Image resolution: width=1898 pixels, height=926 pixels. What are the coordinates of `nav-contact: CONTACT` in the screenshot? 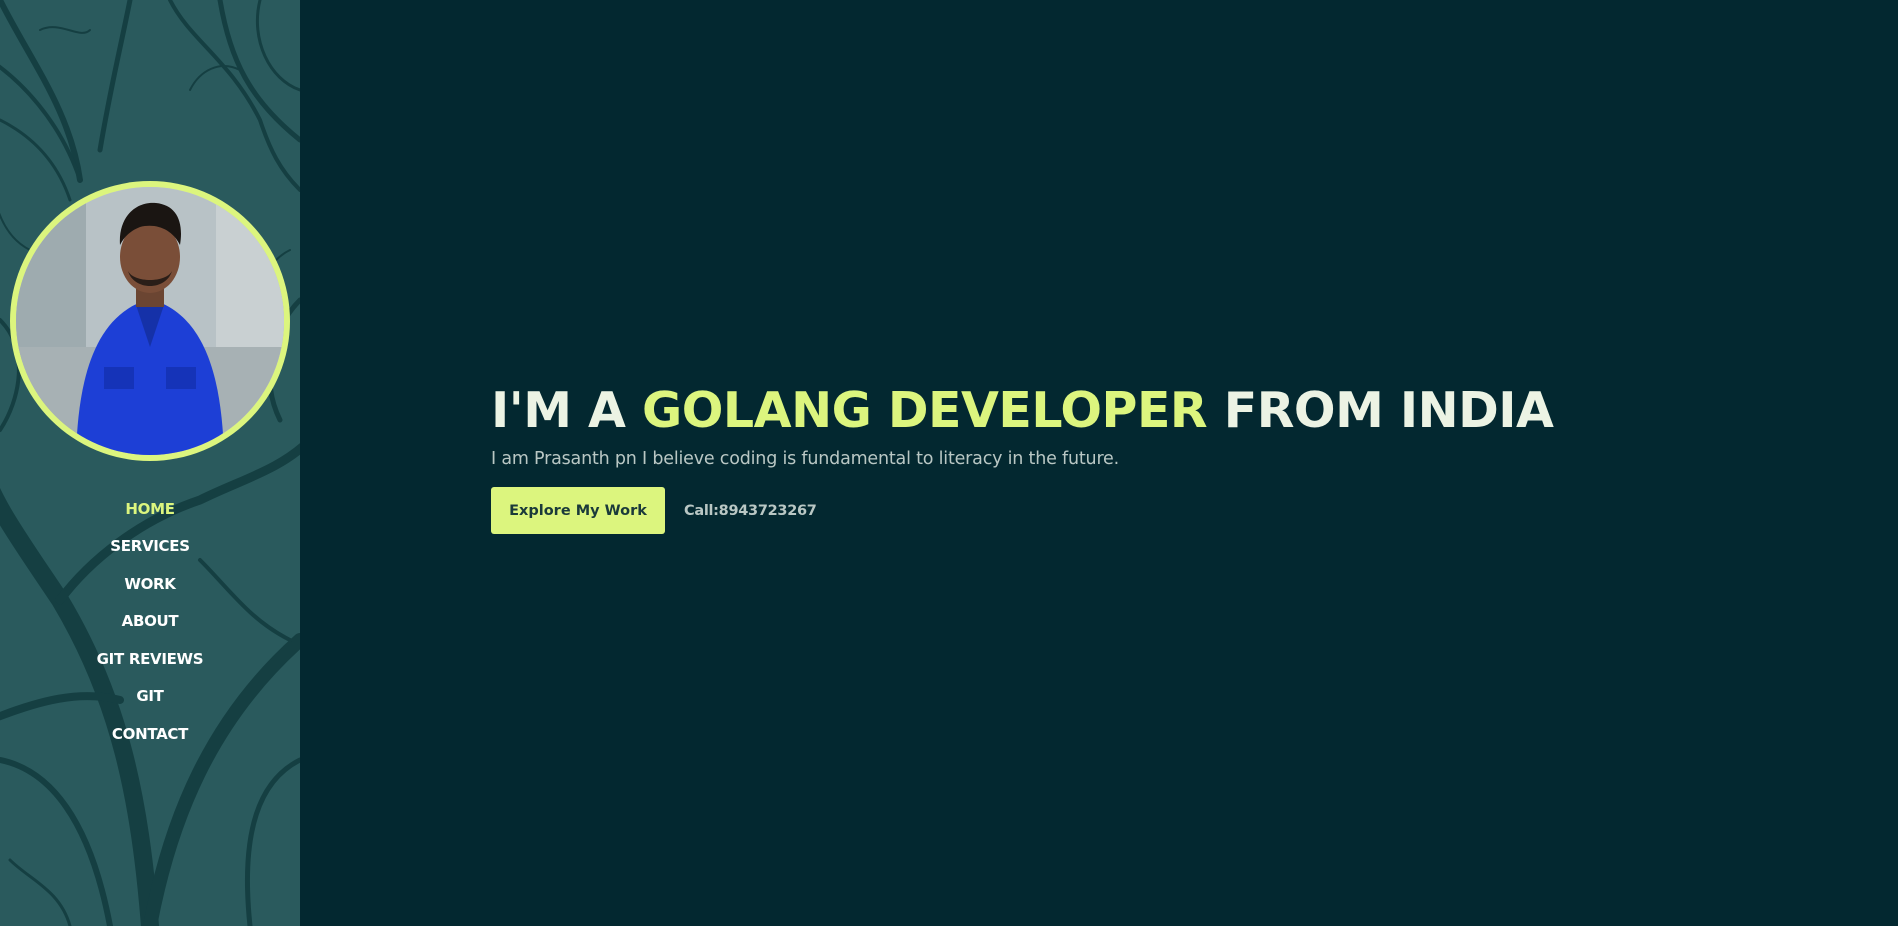 It's located at (150, 734).